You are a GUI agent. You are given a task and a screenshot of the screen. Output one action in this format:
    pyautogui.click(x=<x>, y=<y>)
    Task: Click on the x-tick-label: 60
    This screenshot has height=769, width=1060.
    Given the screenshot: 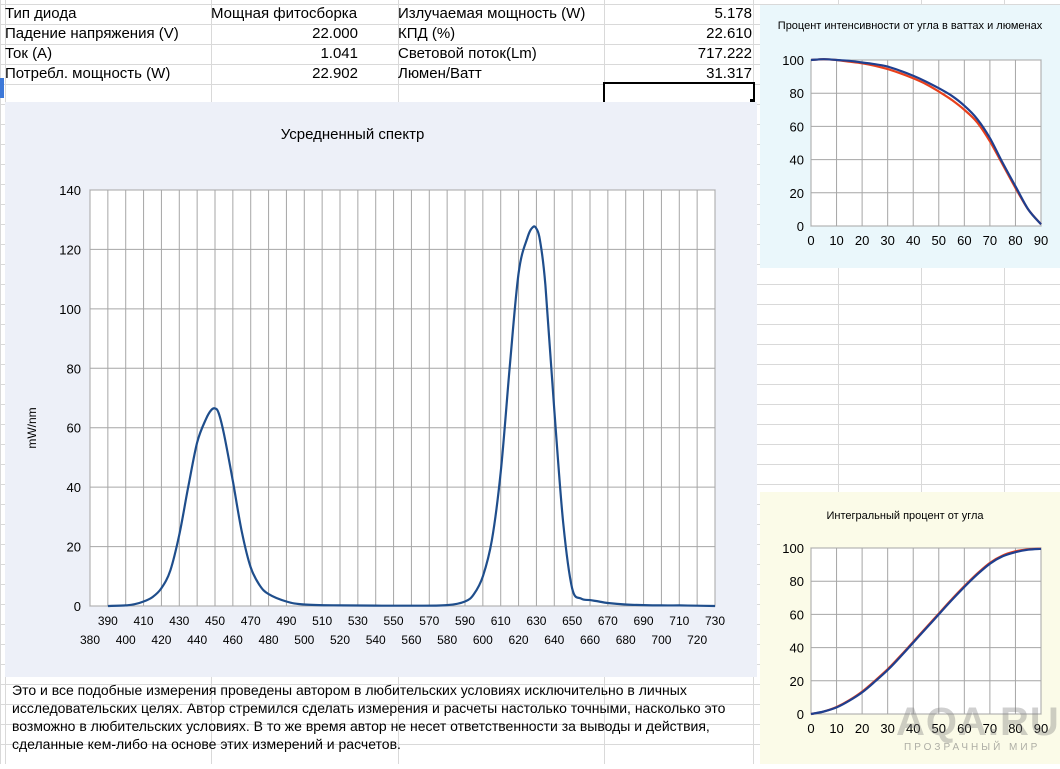 What is the action you would take?
    pyautogui.click(x=964, y=240)
    